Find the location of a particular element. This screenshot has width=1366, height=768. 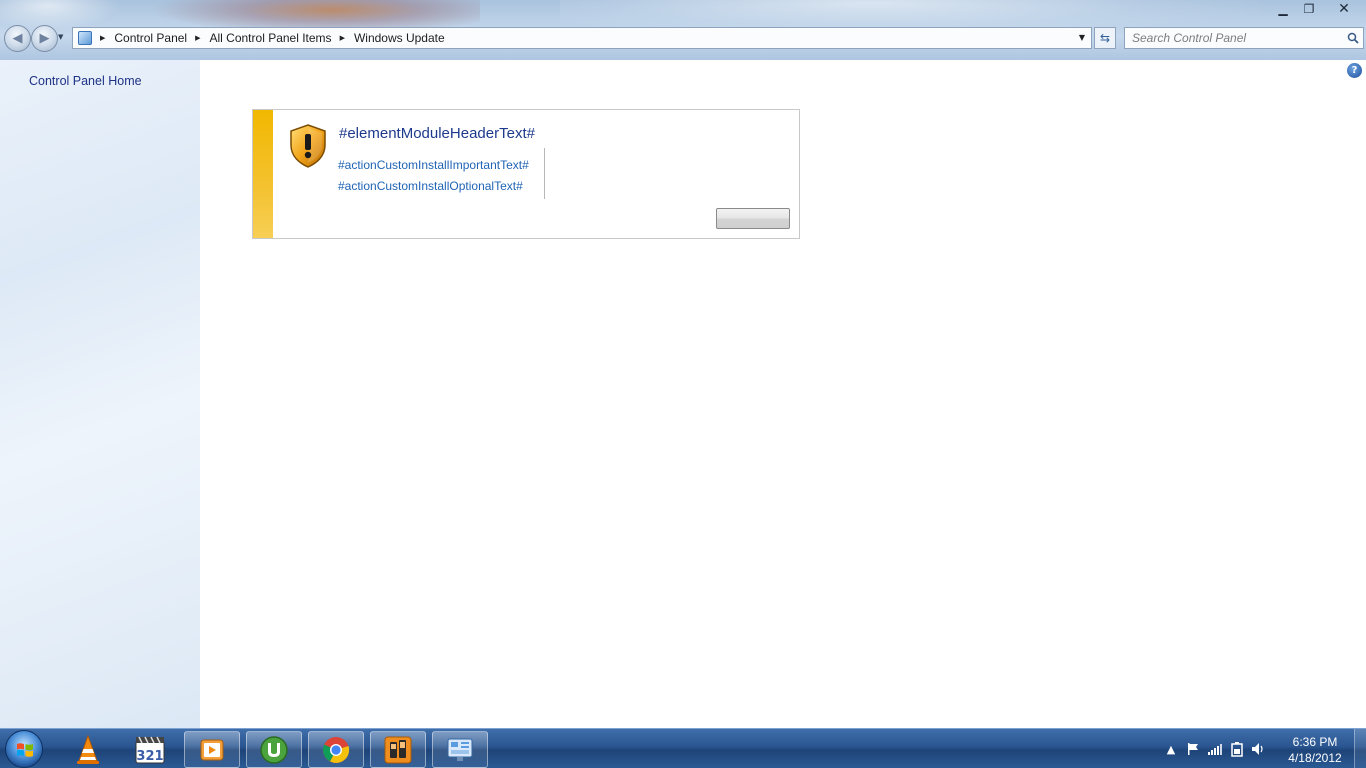

forward-button: ▶ is located at coordinates (44, 38).